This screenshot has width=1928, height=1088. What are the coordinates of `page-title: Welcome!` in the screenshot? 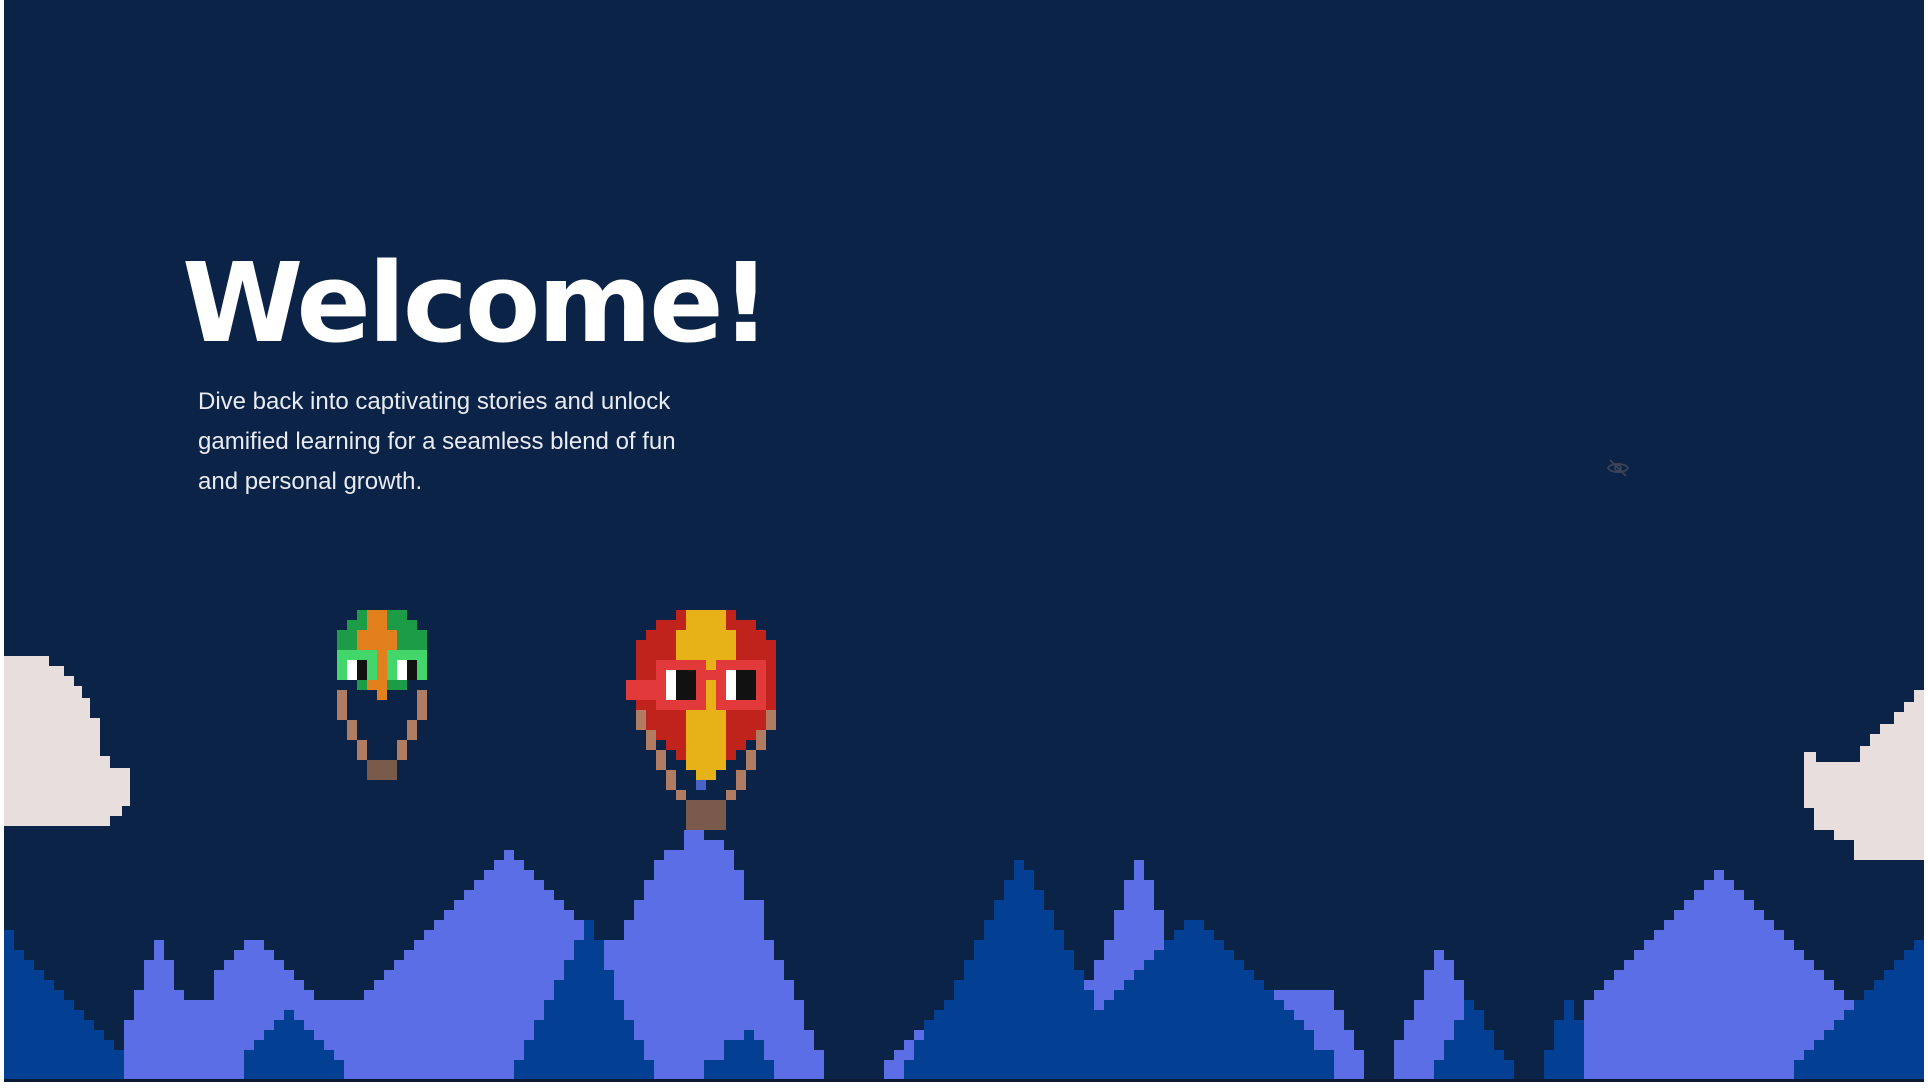 It's located at (476, 303).